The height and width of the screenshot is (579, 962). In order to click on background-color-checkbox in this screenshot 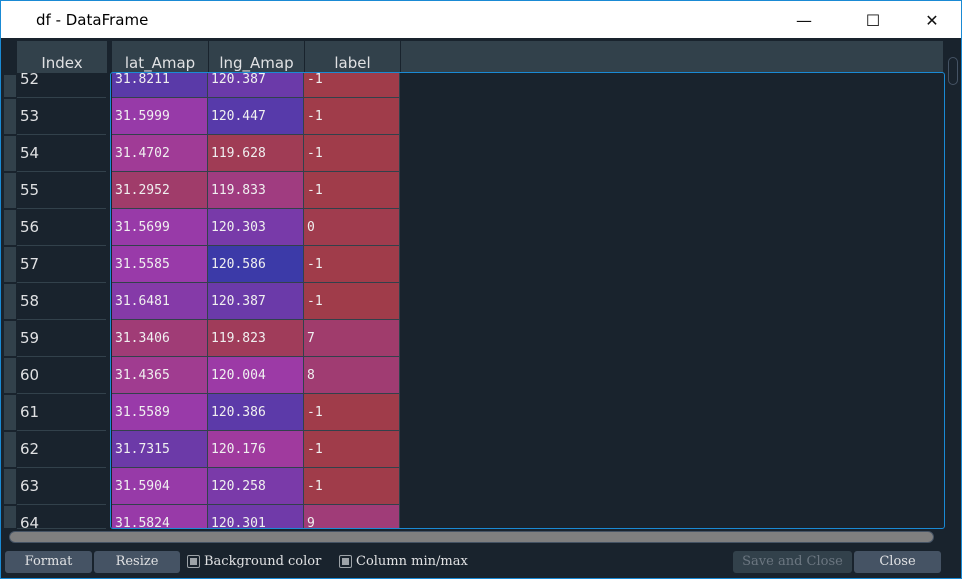, I will do `click(193, 561)`.